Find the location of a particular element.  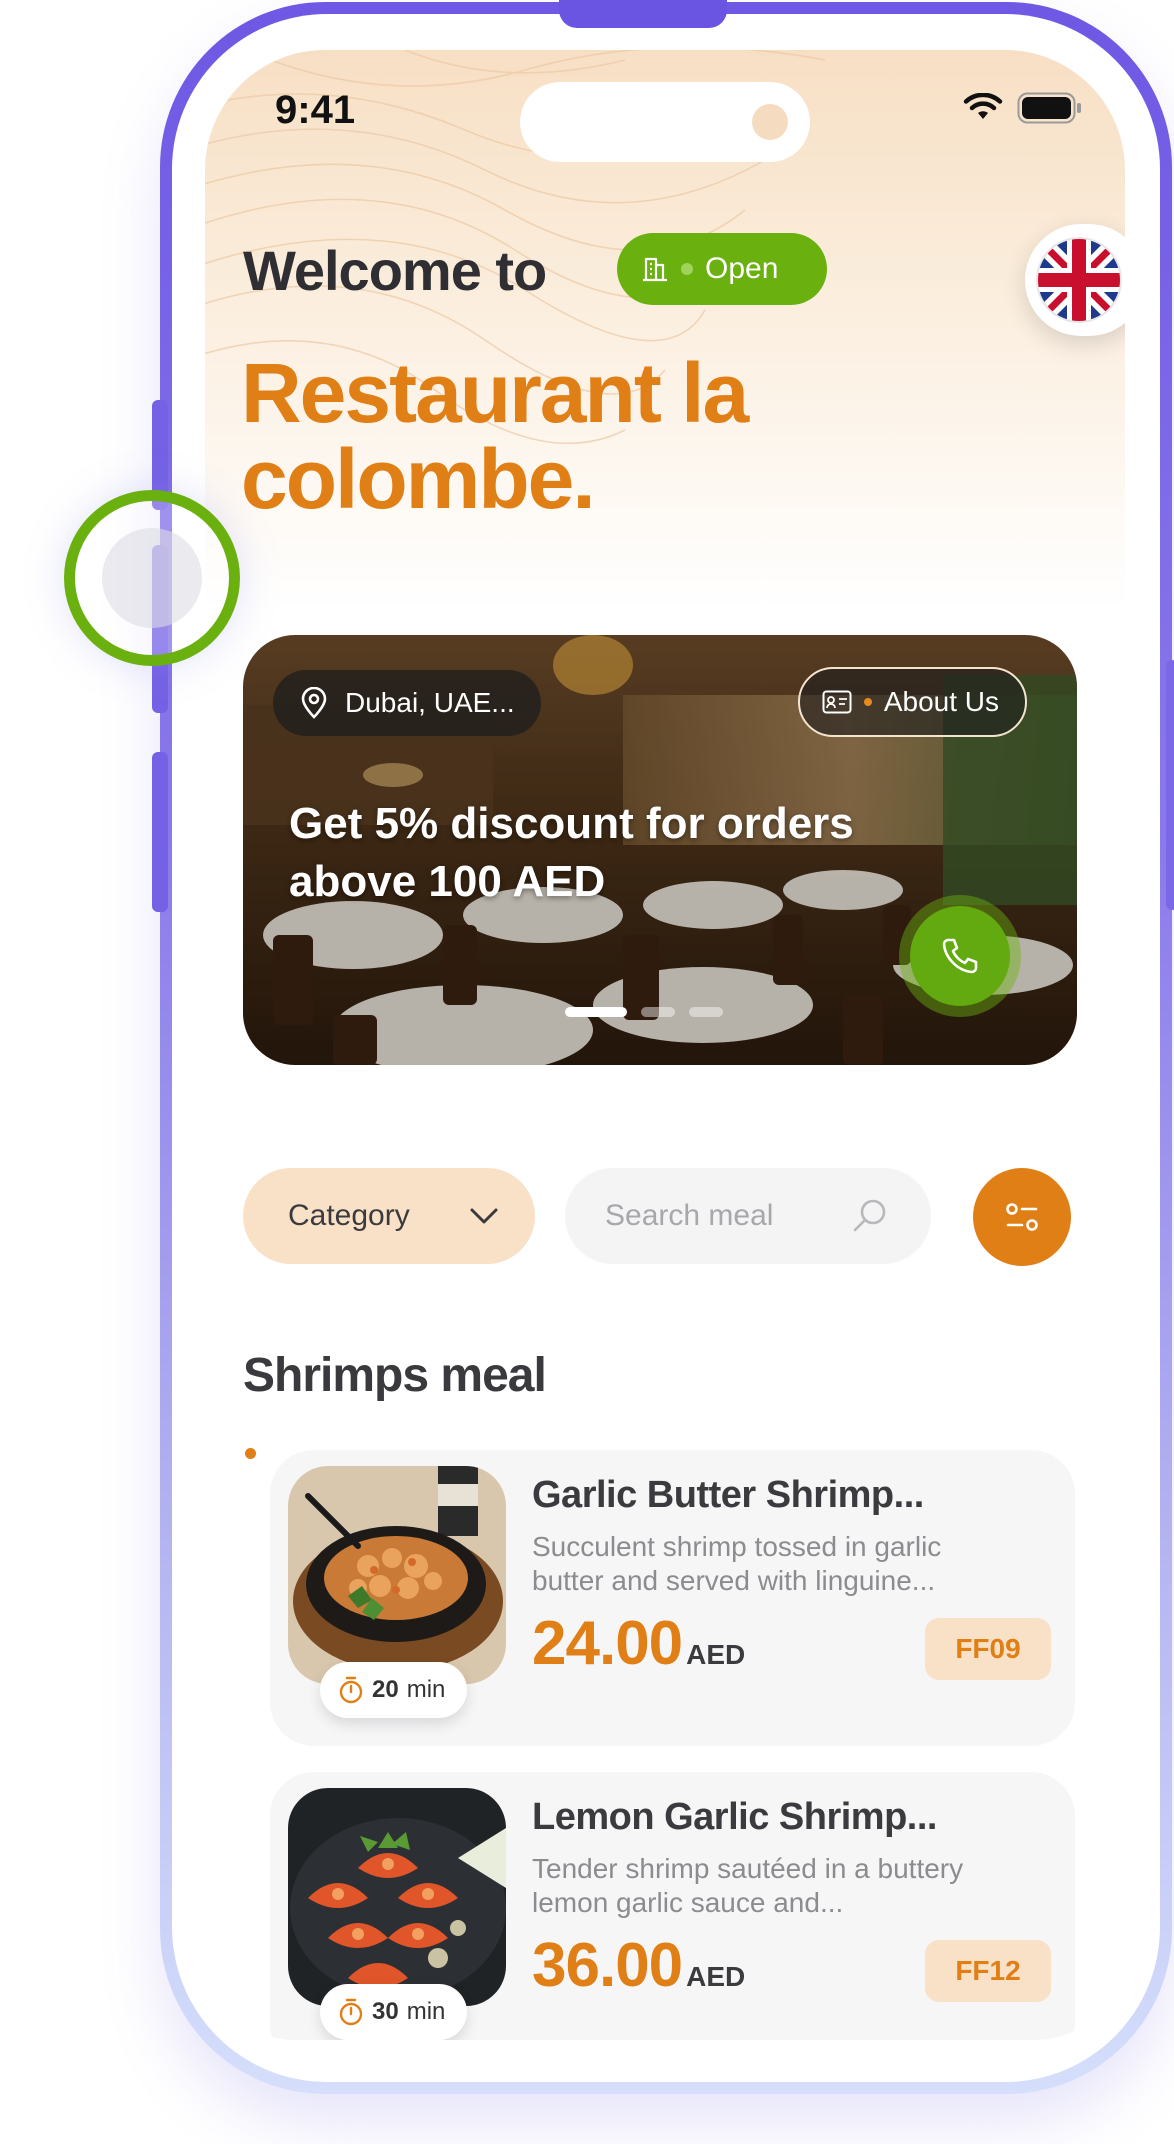

wifi-icon is located at coordinates (983, 106).